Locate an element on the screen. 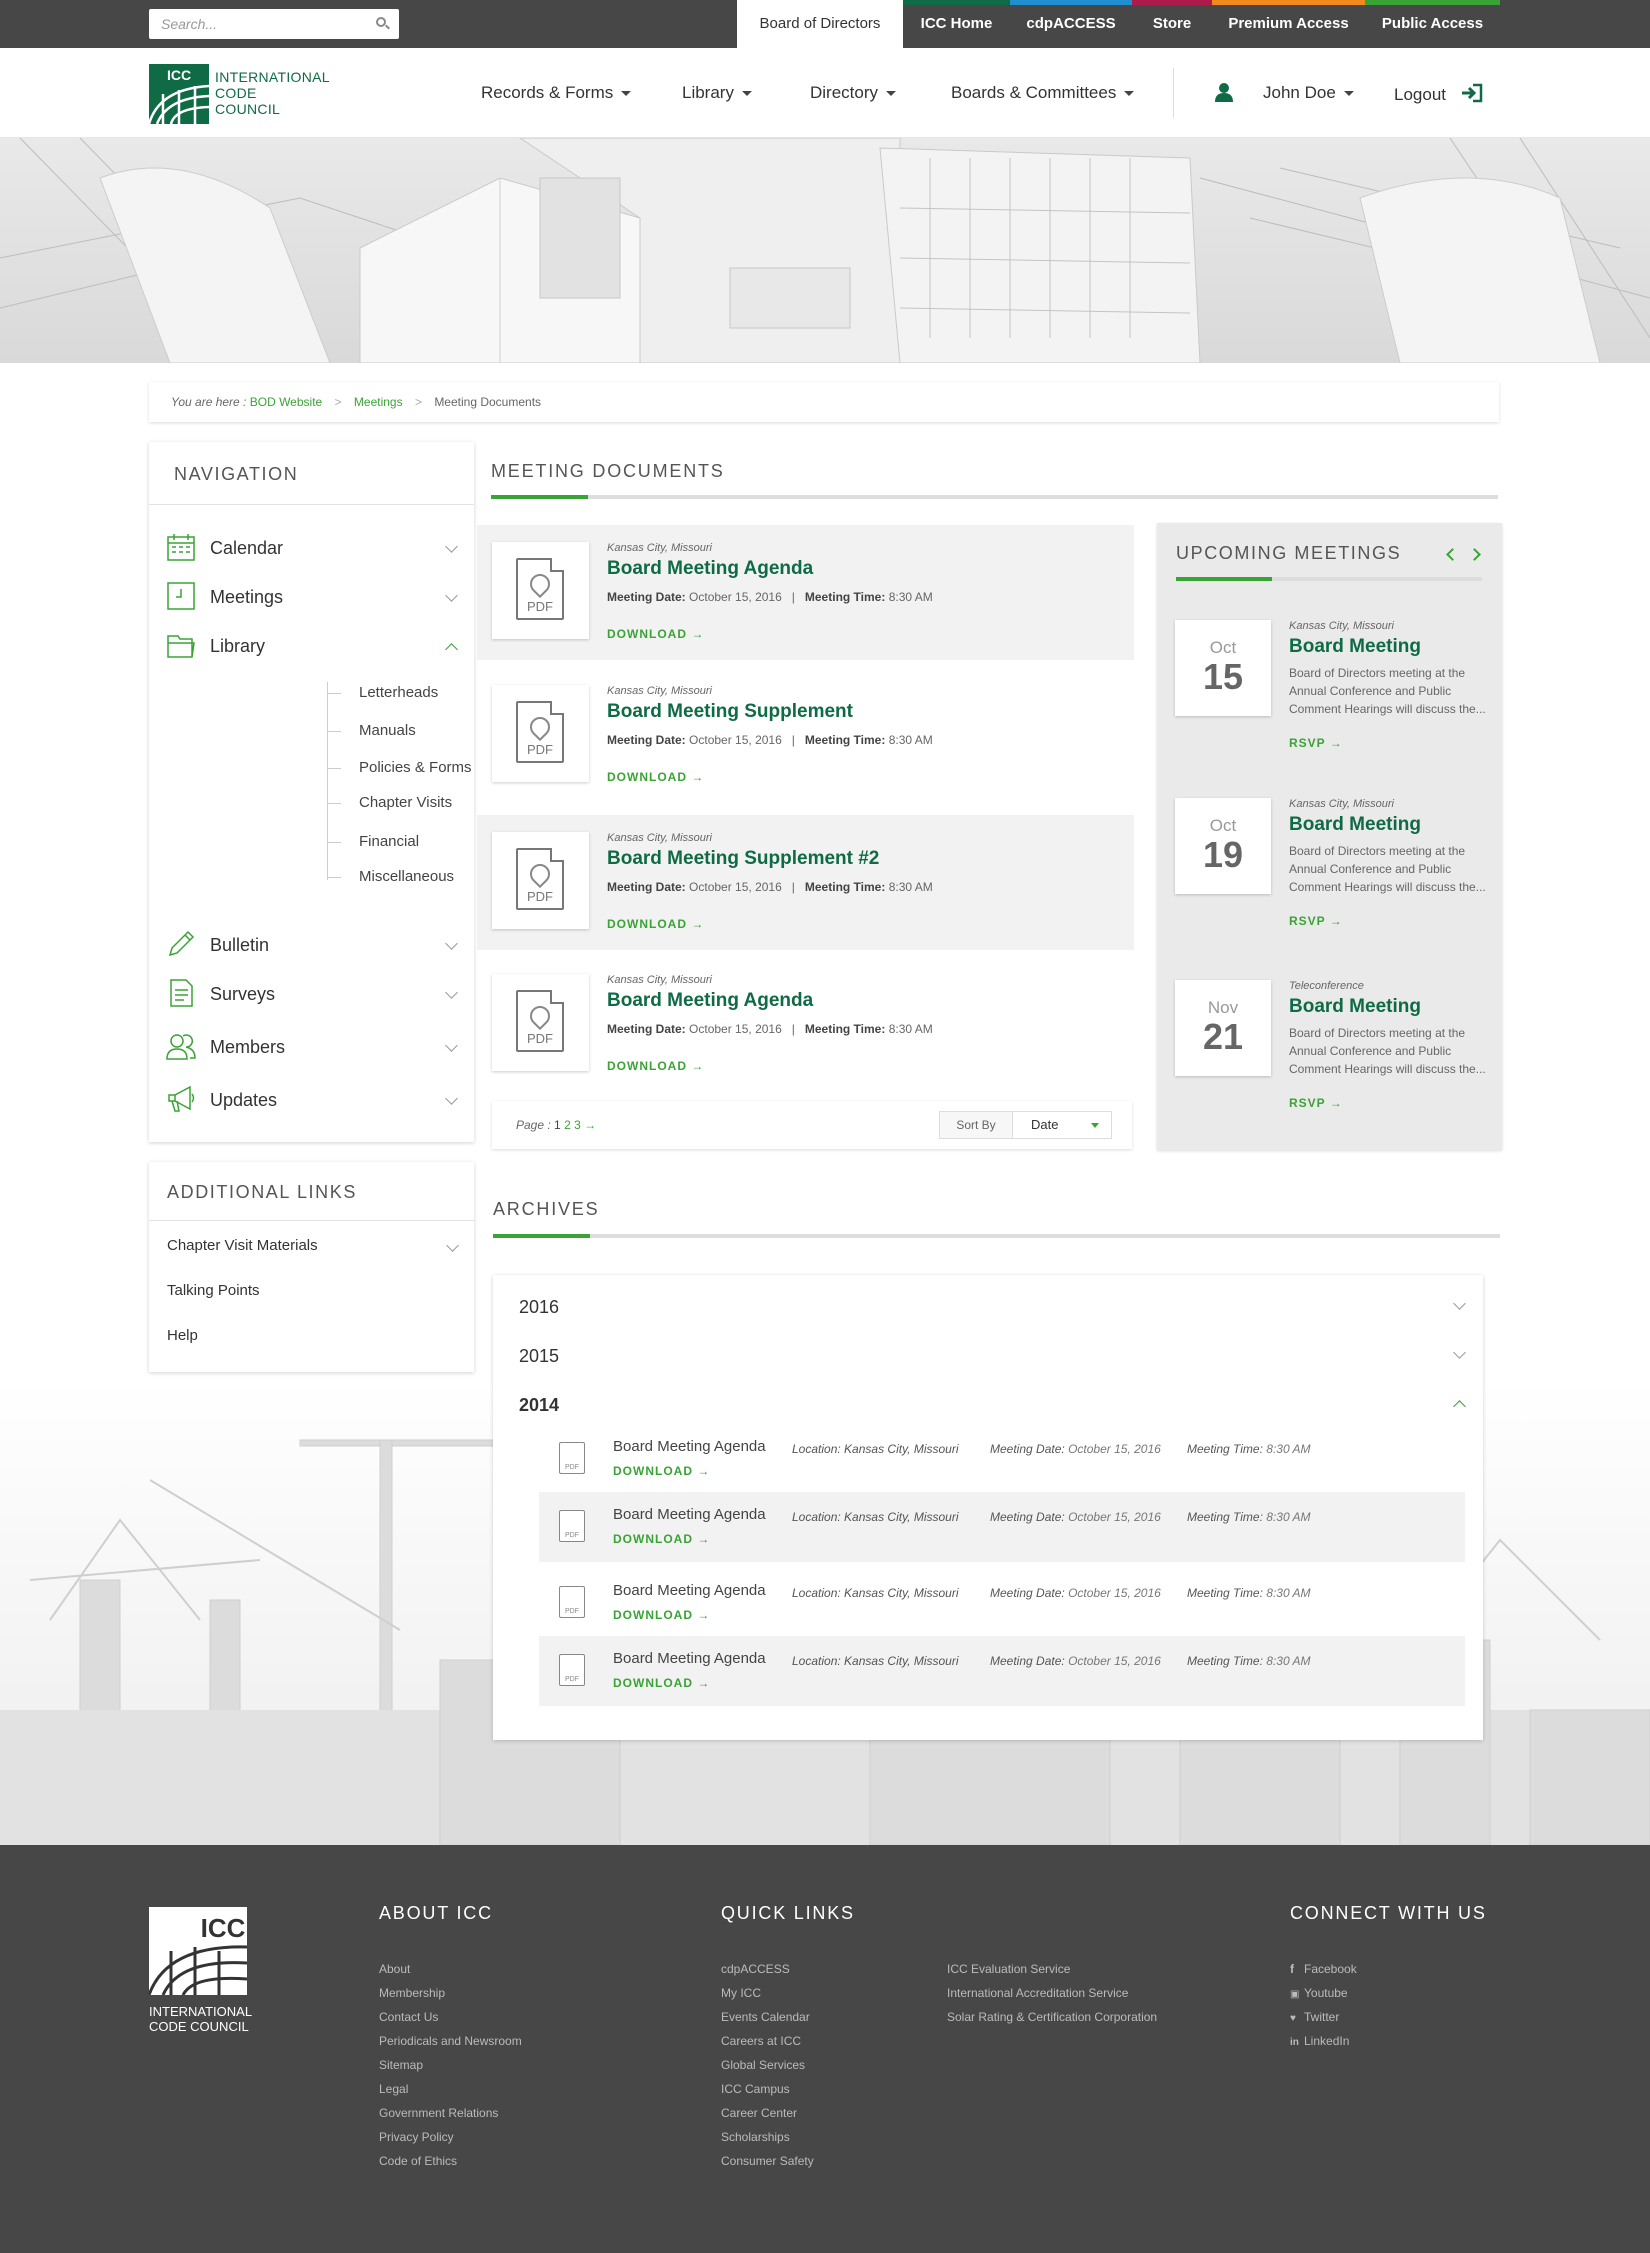  library-sub-miscellaneous: Miscellaneous is located at coordinates (406, 876).